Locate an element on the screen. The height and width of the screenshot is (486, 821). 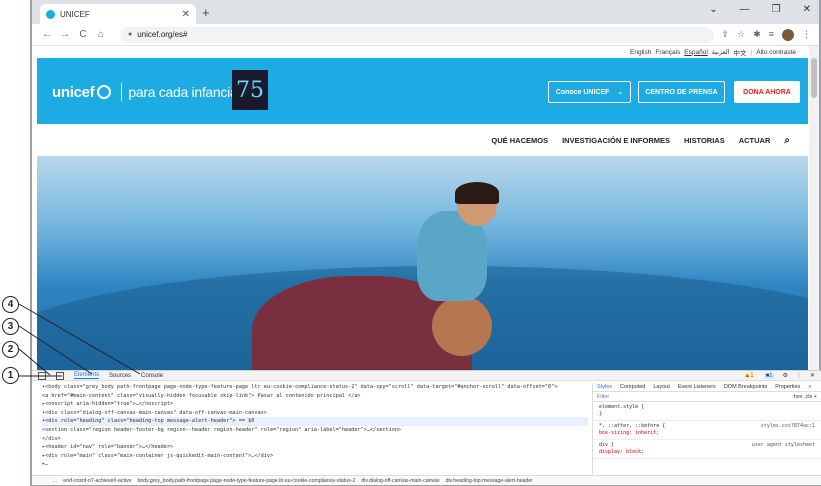
back-icon: ← is located at coordinates (47, 34).